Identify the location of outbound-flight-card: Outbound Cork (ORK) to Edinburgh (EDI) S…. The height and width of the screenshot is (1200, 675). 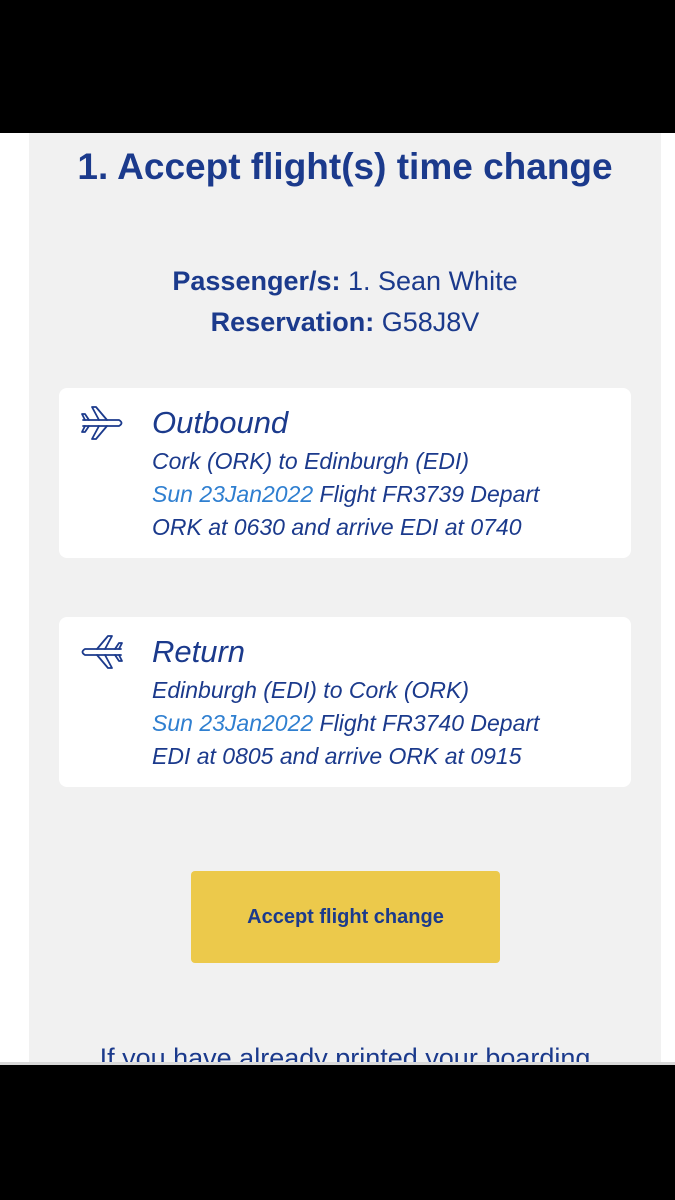
(345, 473).